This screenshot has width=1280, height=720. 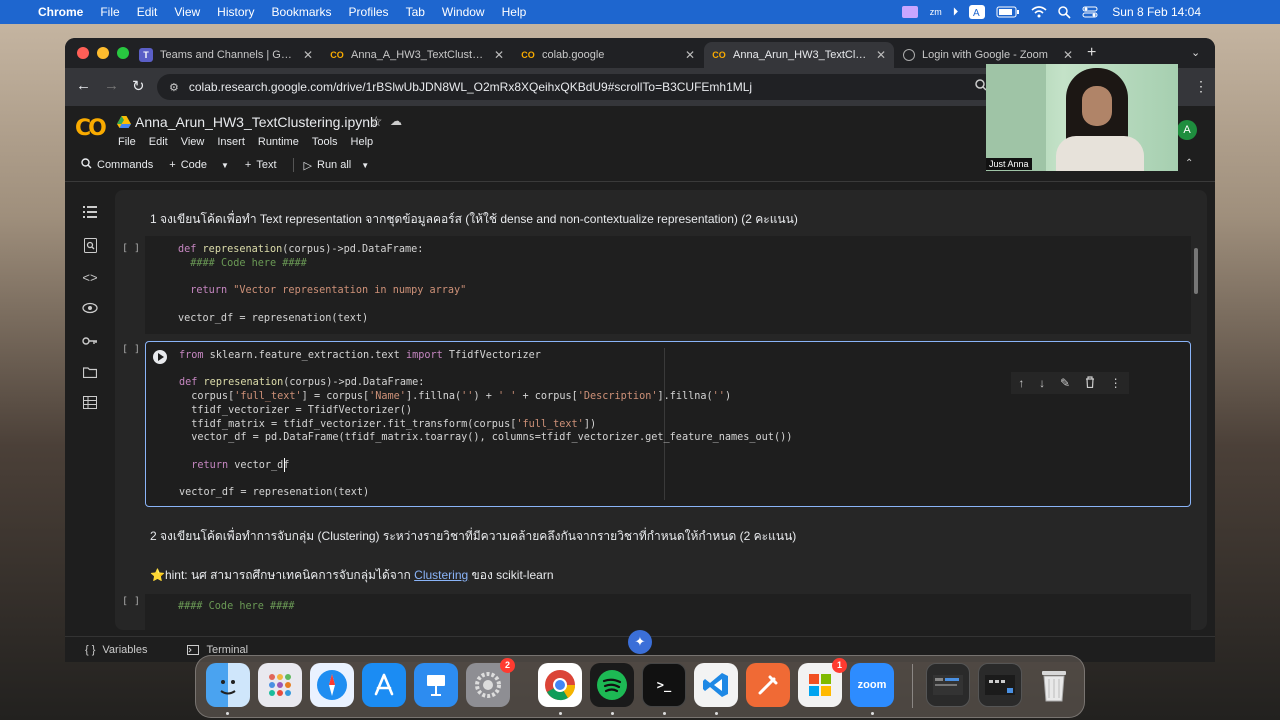 What do you see at coordinates (490, 682) in the screenshot?
I see `system-settings-icon: 2` at bounding box center [490, 682].